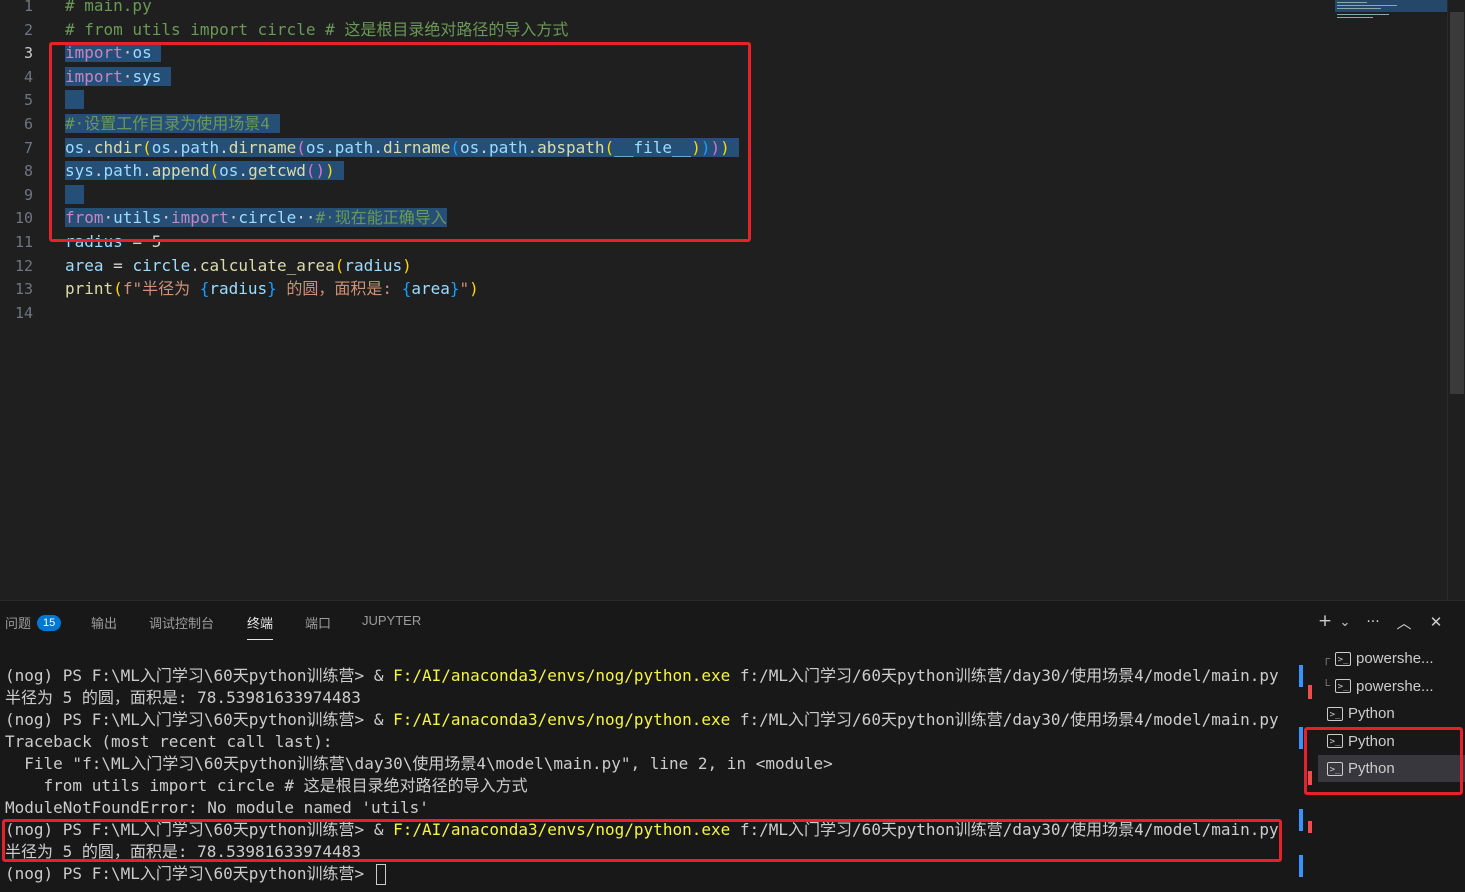 The height and width of the screenshot is (892, 1465). What do you see at coordinates (181, 622) in the screenshot?
I see `panel-tab: 调试控制台` at bounding box center [181, 622].